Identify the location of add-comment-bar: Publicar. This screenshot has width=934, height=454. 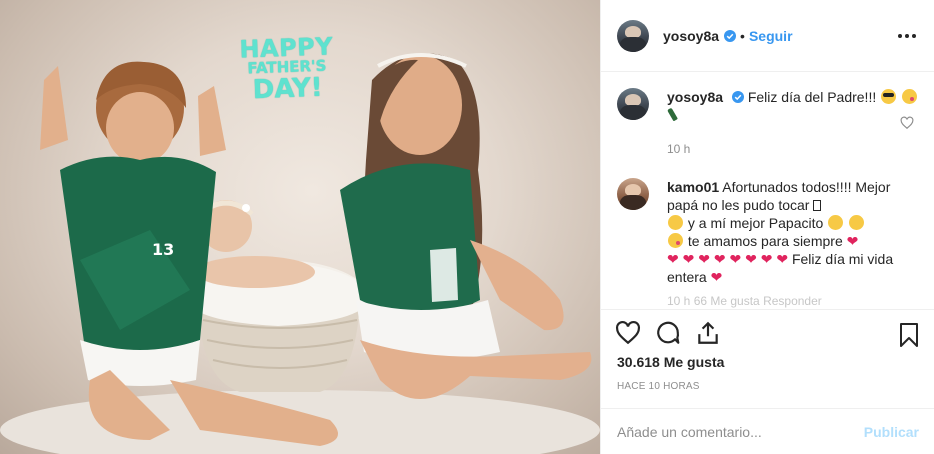
(767, 431).